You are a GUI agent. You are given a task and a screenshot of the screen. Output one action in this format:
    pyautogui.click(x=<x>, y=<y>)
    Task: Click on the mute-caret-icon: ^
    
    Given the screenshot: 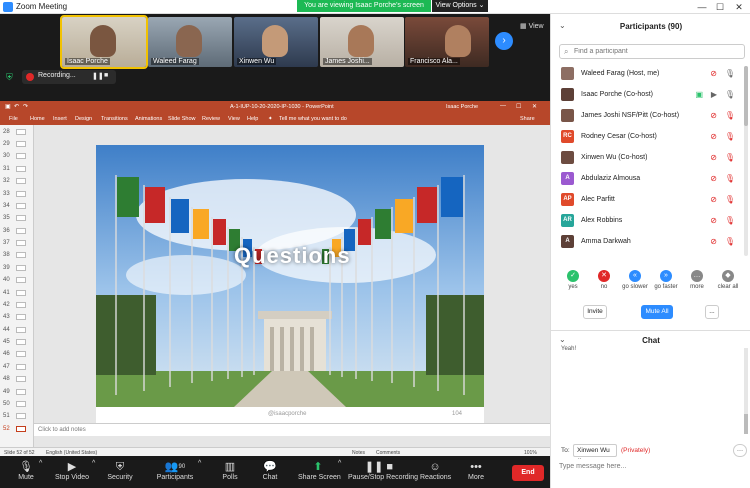 What is the action you would take?
    pyautogui.click(x=40, y=473)
    